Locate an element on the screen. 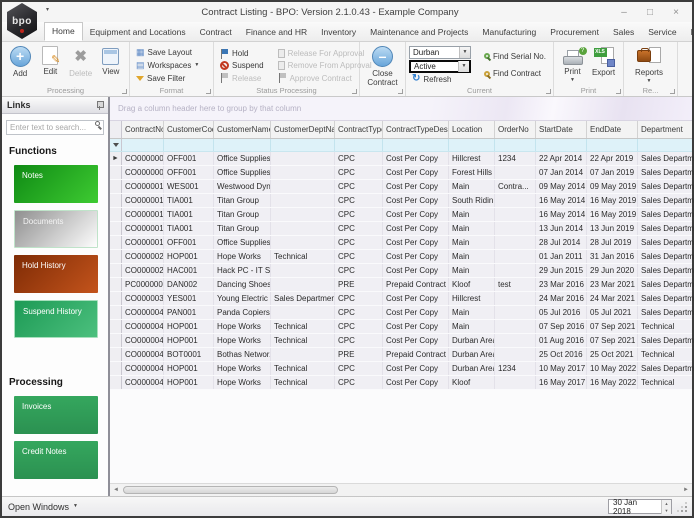  column-header-contracttype: ContractType is located at coordinates (359, 129).